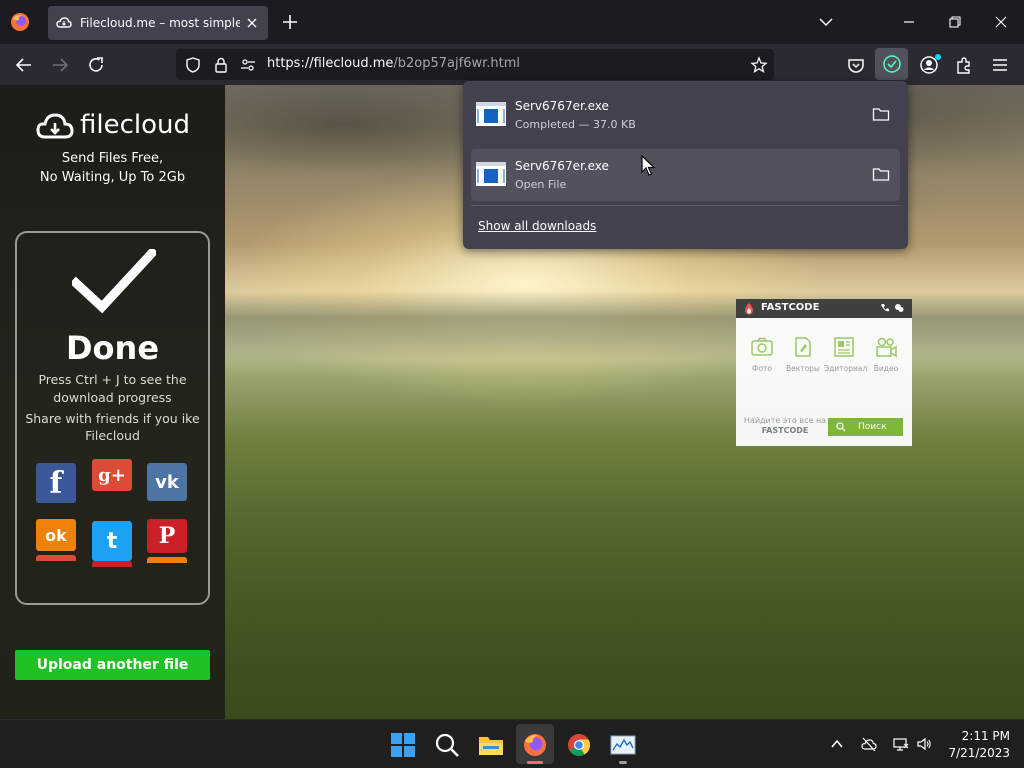 The image size is (1024, 768). What do you see at coordinates (824, 308) in the screenshot?
I see `fastcode-header: FASTCODE` at bounding box center [824, 308].